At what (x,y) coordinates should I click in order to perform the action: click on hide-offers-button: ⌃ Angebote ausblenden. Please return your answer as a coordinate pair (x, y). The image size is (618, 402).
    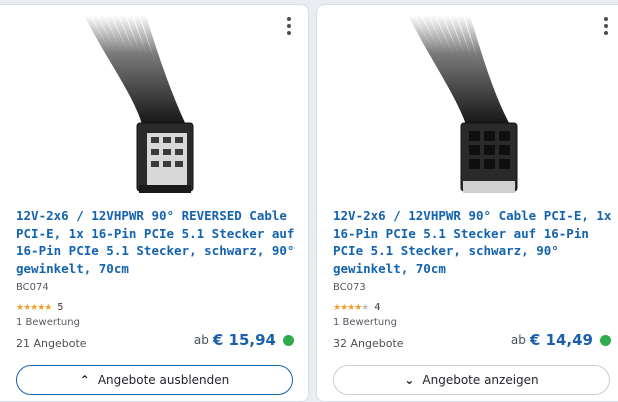
    Looking at the image, I should click on (154, 380).